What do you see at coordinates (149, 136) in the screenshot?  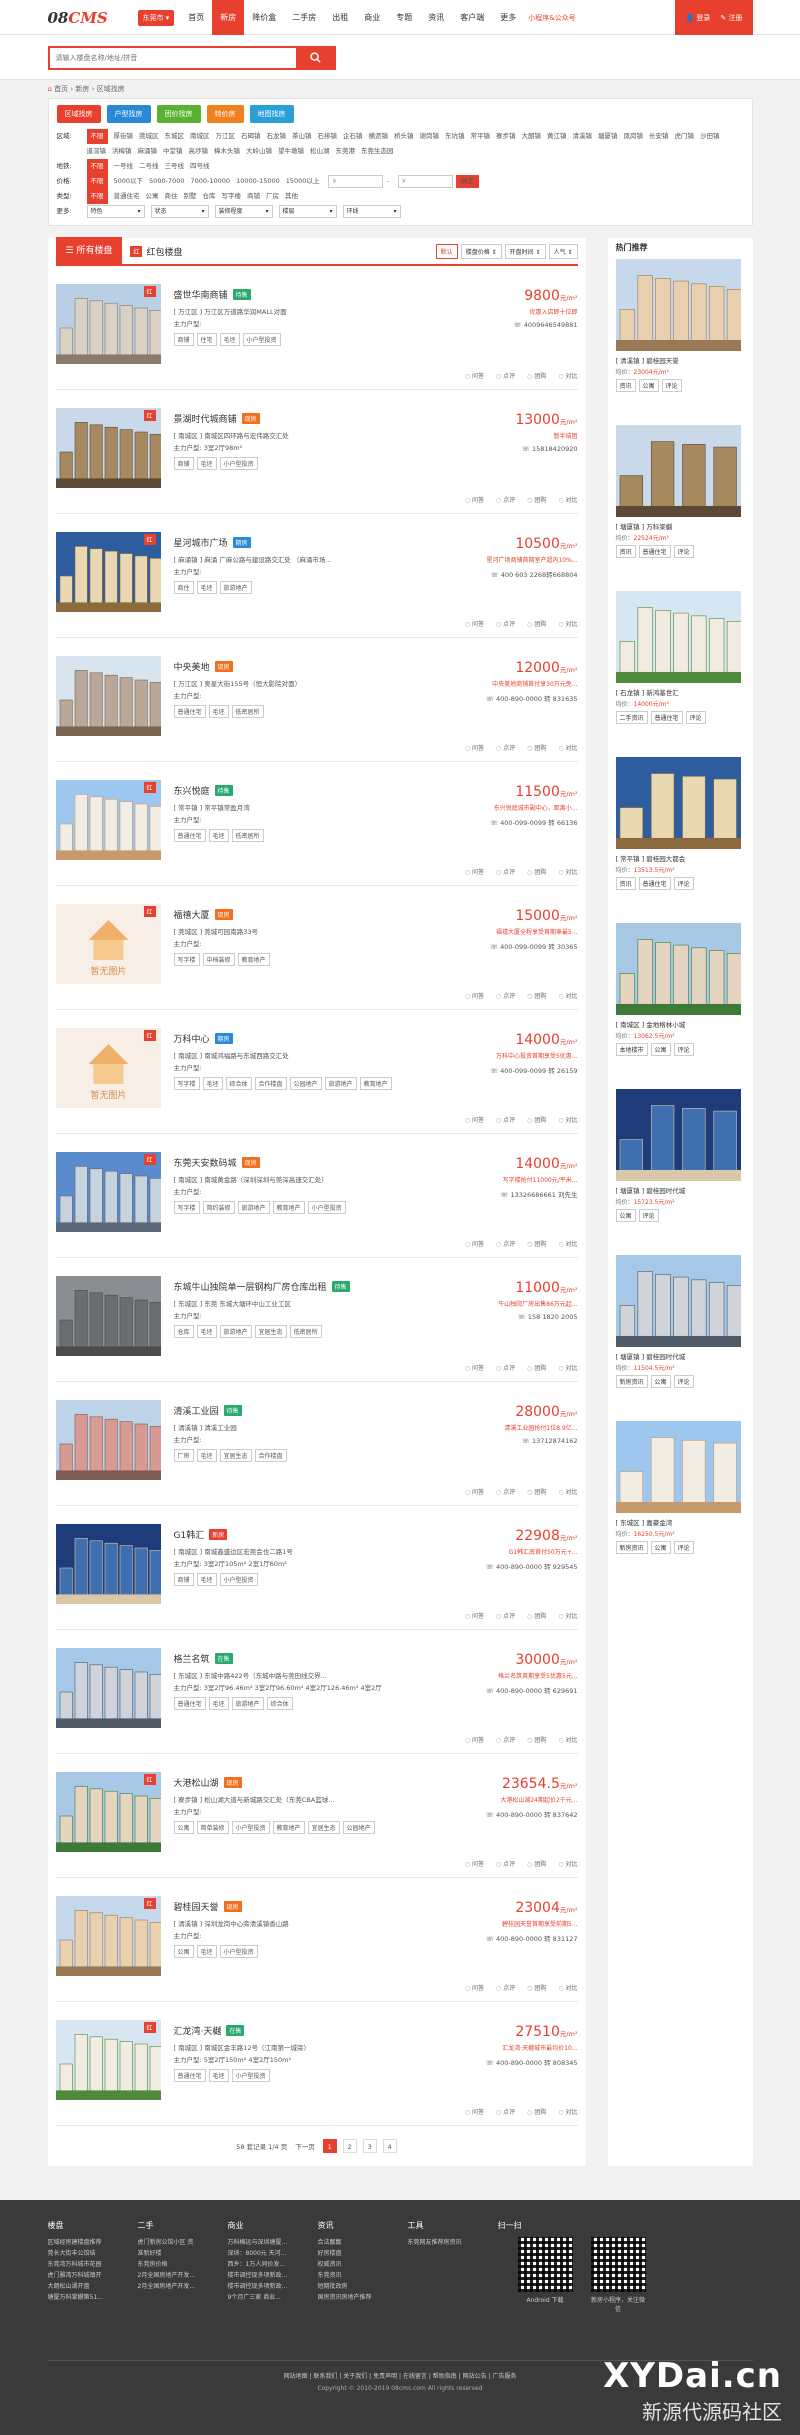 I see `filter-option: 莞城区` at bounding box center [149, 136].